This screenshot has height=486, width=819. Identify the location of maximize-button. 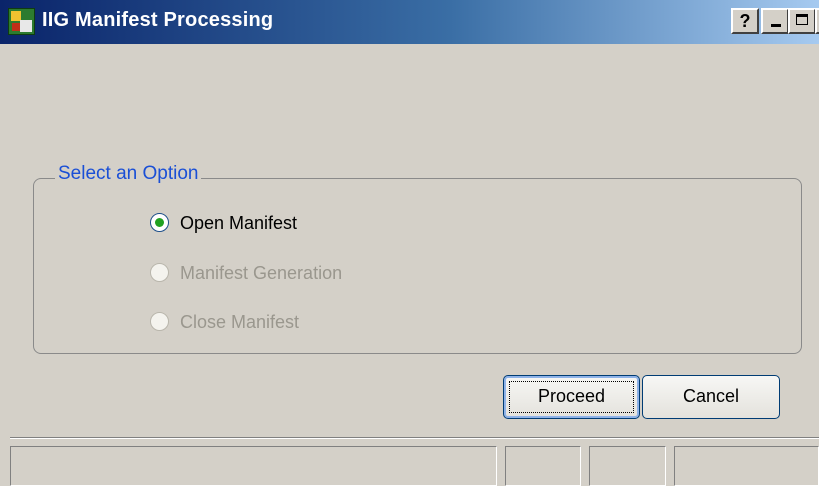
(802, 21).